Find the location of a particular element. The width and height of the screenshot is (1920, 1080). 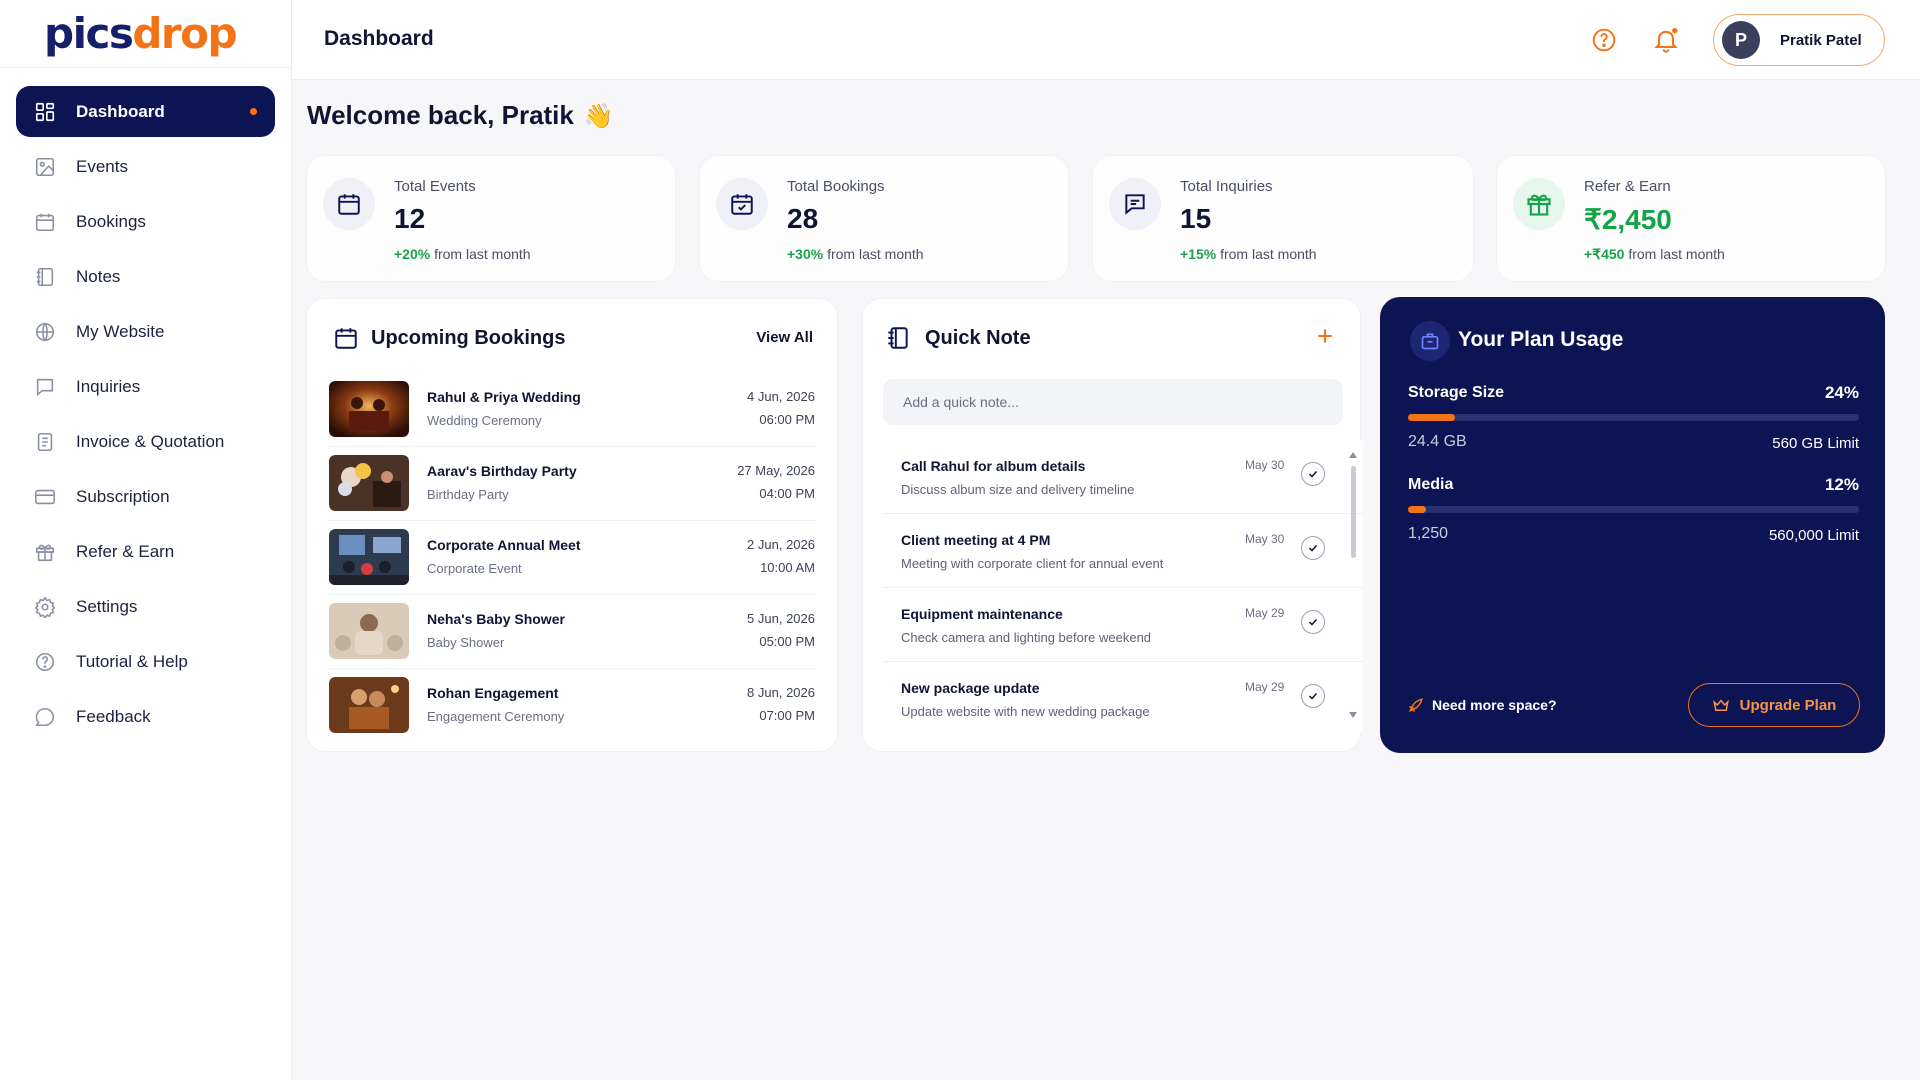

sidebar-item-label: Notes is located at coordinates (98, 276).